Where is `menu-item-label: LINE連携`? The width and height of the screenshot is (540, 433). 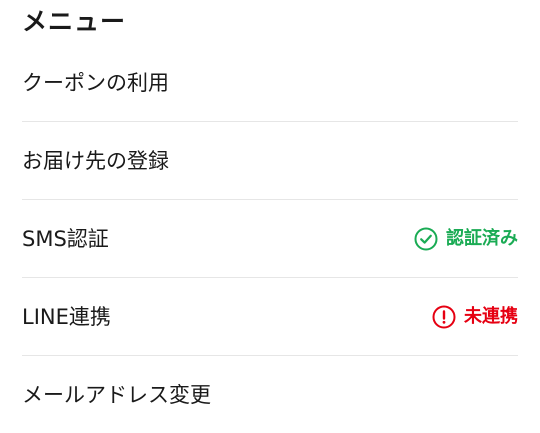
menu-item-label: LINE連携 is located at coordinates (66, 316).